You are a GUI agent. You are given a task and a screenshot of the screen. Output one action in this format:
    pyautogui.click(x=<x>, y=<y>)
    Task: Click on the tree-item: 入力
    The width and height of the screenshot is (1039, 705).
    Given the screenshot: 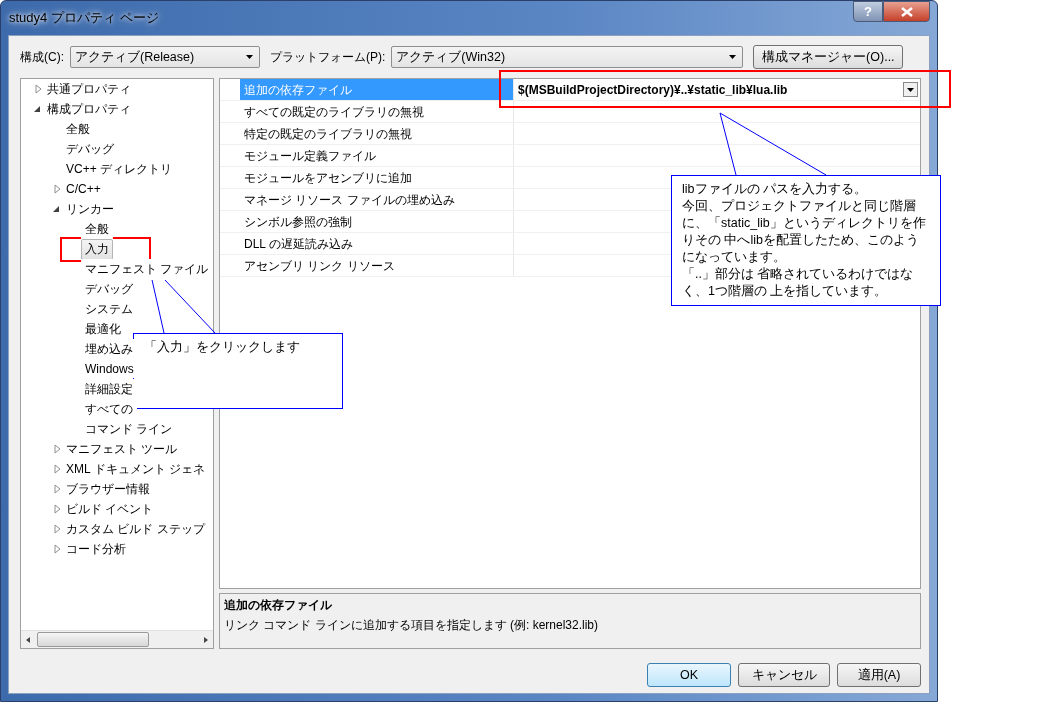 What is the action you would take?
    pyautogui.click(x=97, y=249)
    